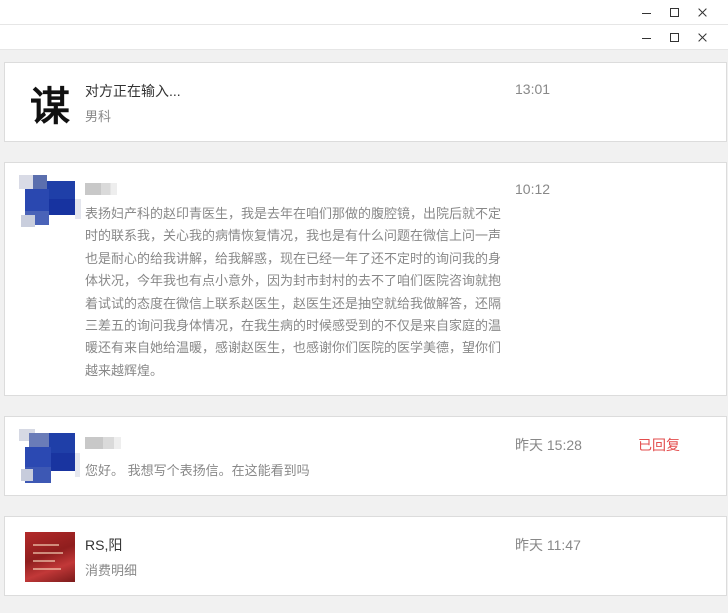 Image resolution: width=728 pixels, height=613 pixels. Describe the element at coordinates (364, 37) in the screenshot. I see `inner-title-bar` at that location.